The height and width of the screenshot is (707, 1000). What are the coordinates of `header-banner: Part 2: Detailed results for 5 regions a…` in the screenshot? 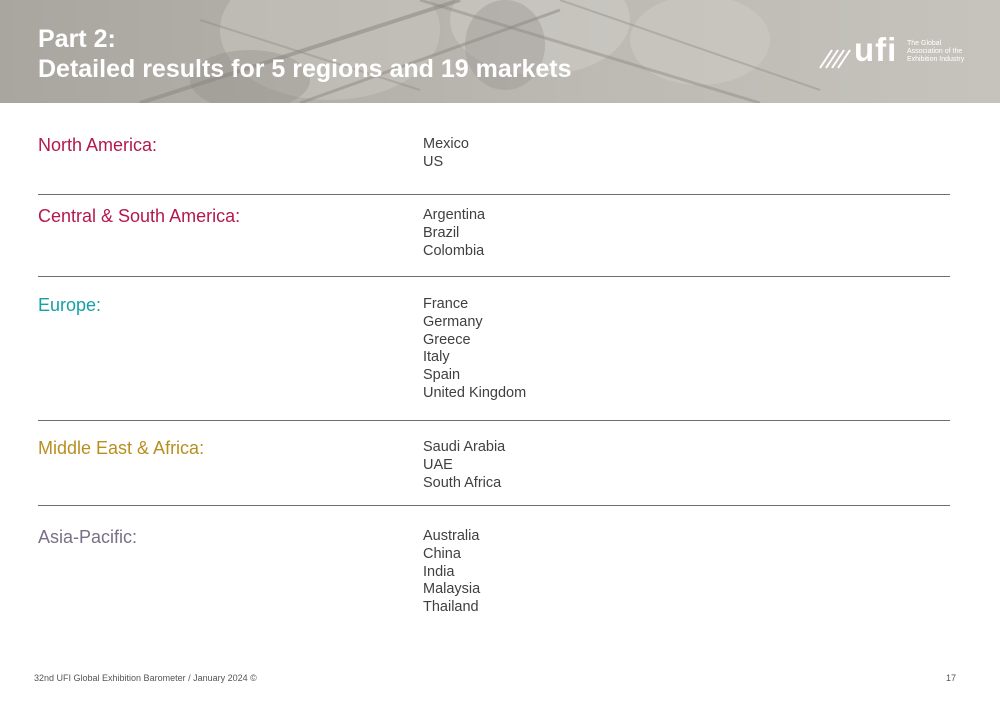 It's located at (500, 51).